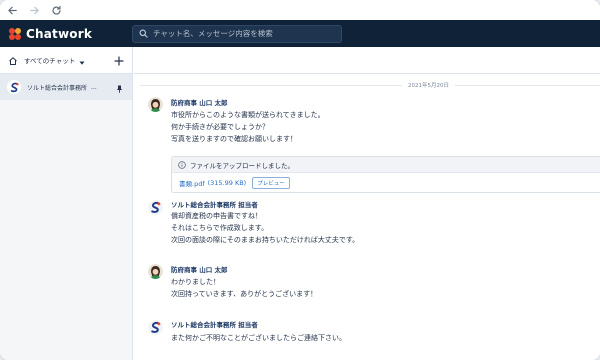  What do you see at coordinates (271, 183) in the screenshot?
I see `preview-button: プレビュー` at bounding box center [271, 183].